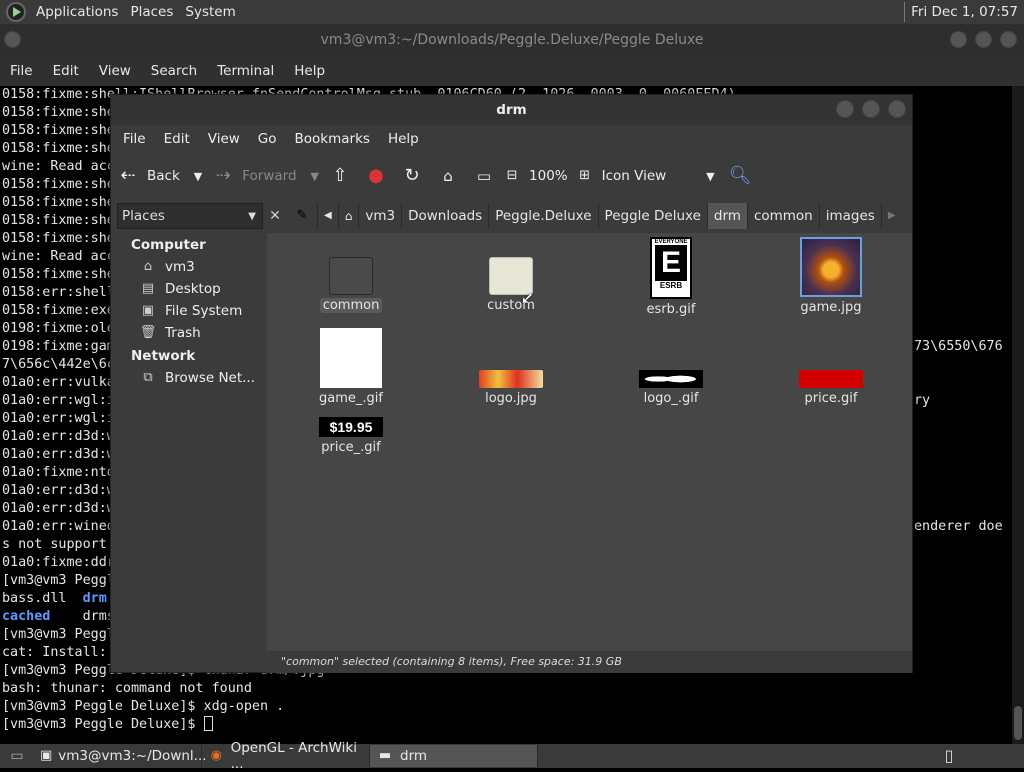  What do you see at coordinates (351, 447) in the screenshot?
I see `file-name: price_.gif` at bounding box center [351, 447].